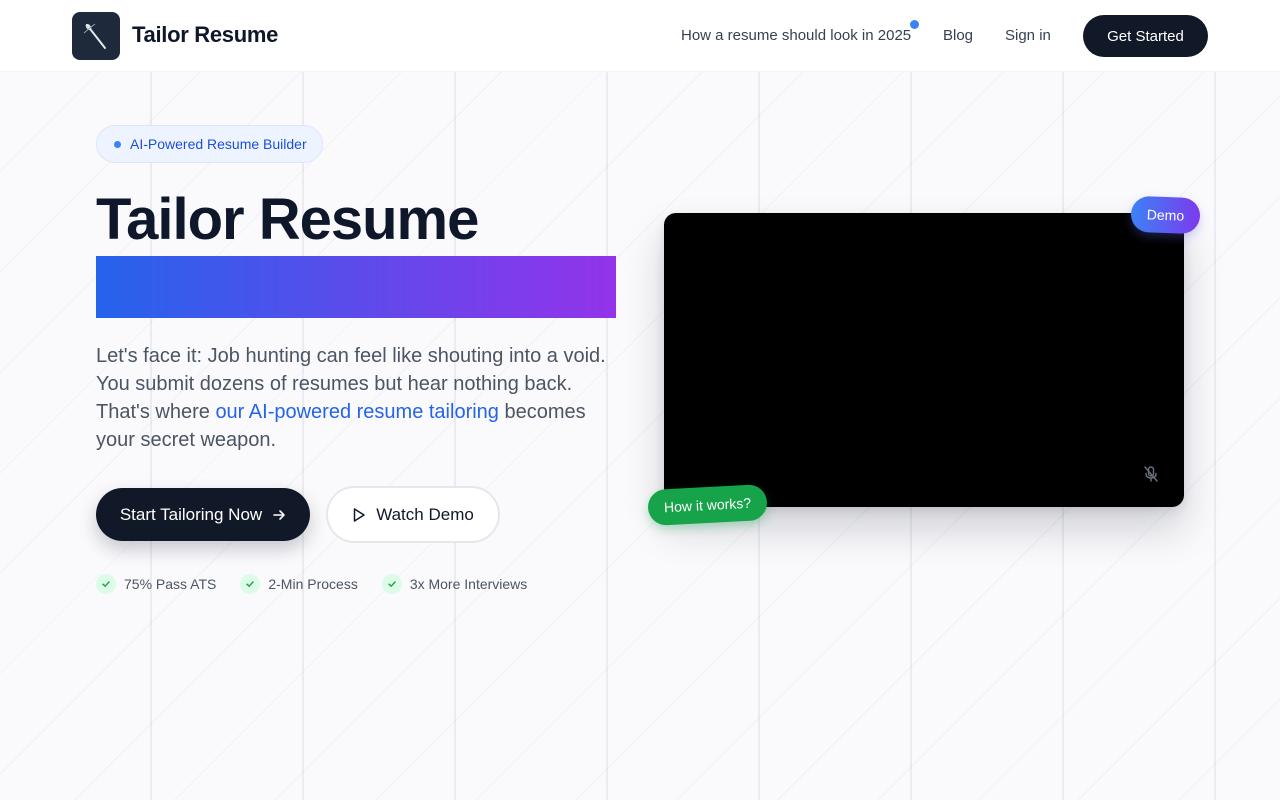 This screenshot has height=800, width=1280. I want to click on logo, so click(96, 36).